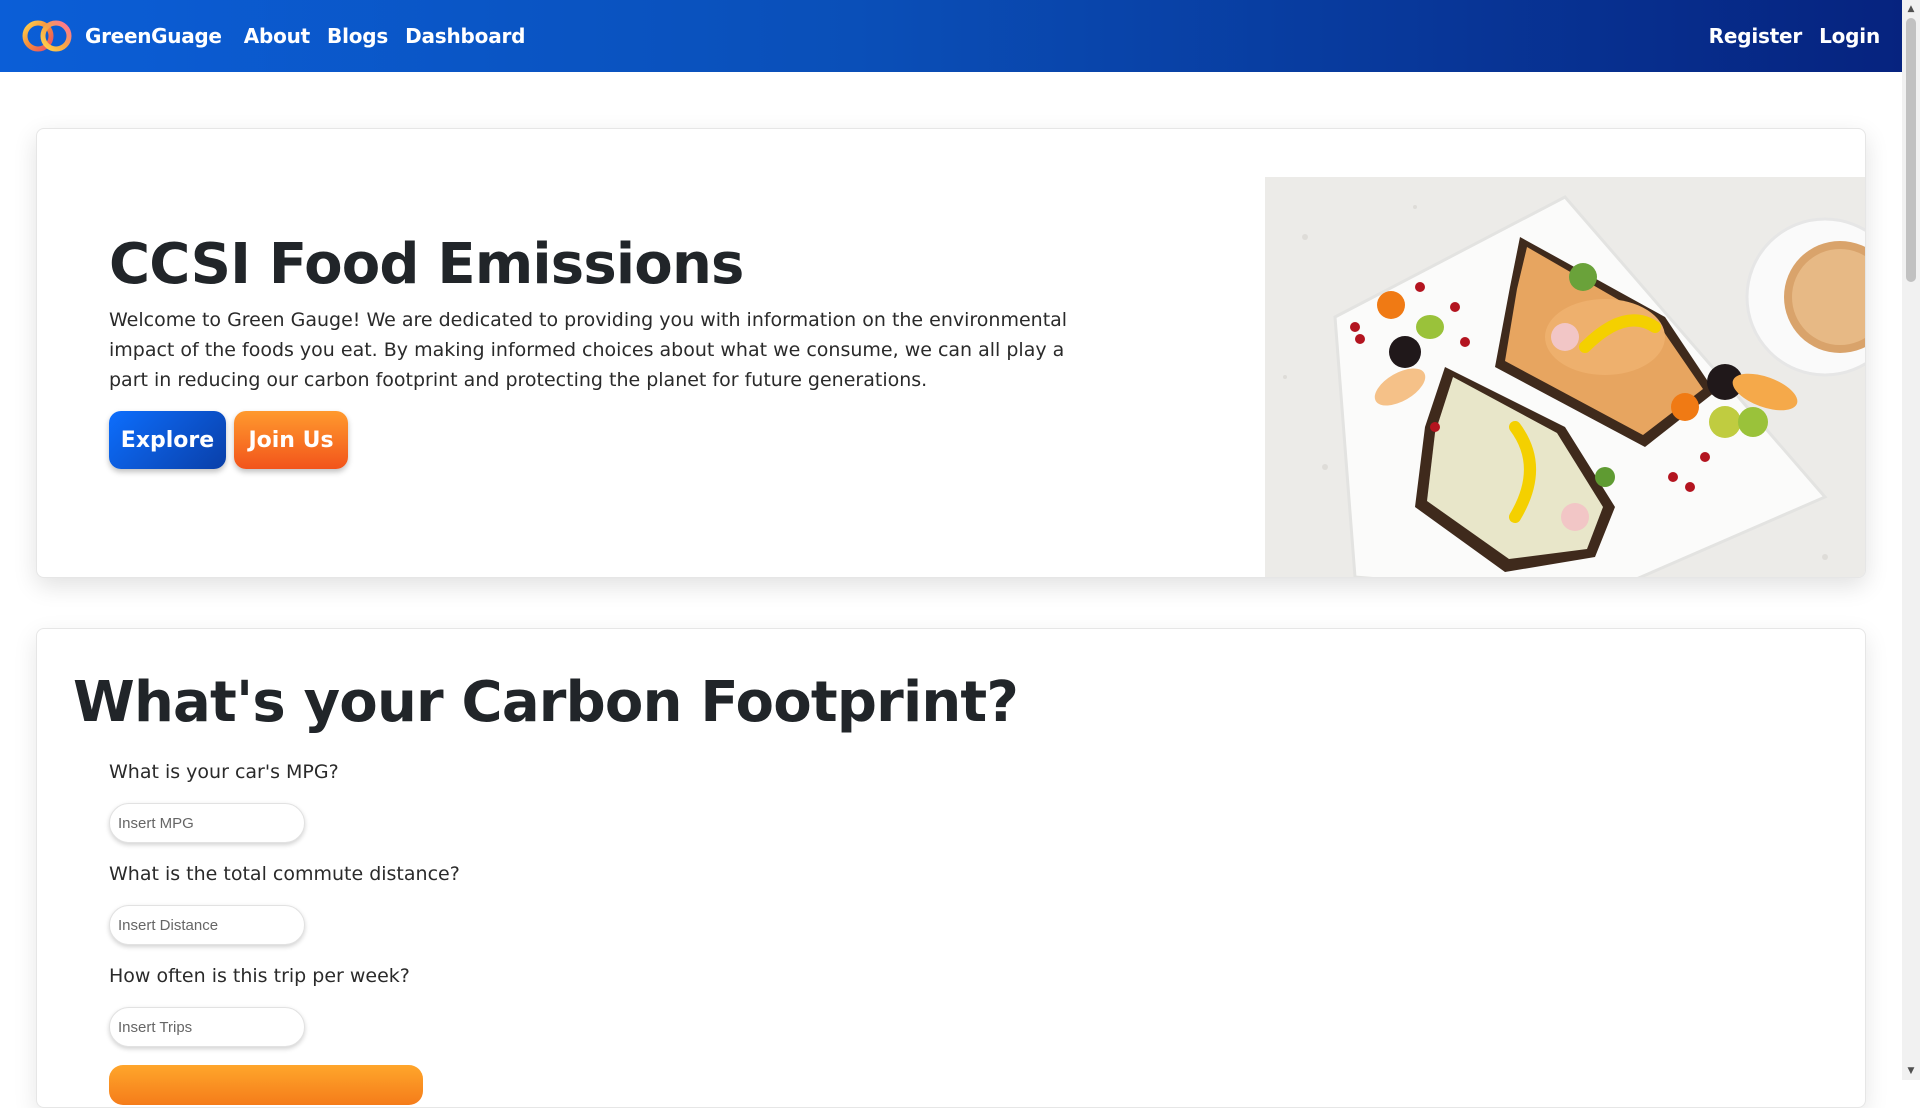  What do you see at coordinates (266, 1085) in the screenshot?
I see `calculate-button` at bounding box center [266, 1085].